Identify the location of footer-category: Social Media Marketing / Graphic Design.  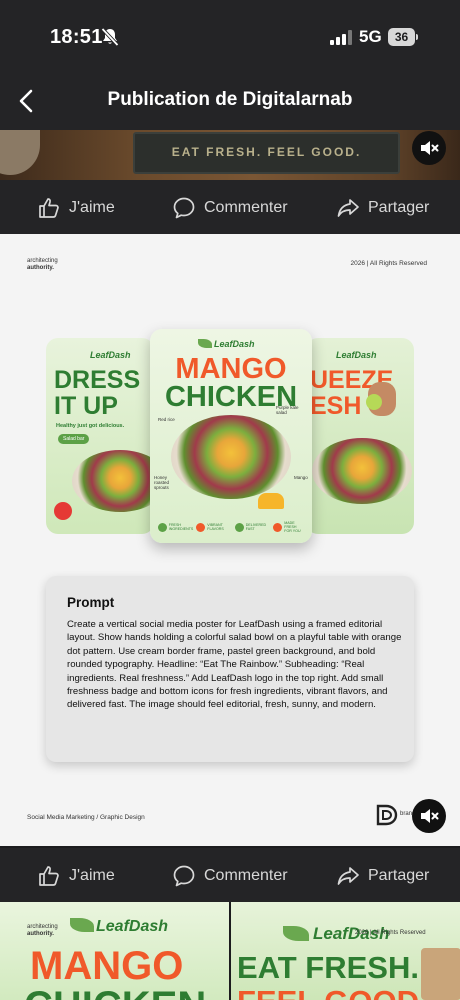
(86, 817).